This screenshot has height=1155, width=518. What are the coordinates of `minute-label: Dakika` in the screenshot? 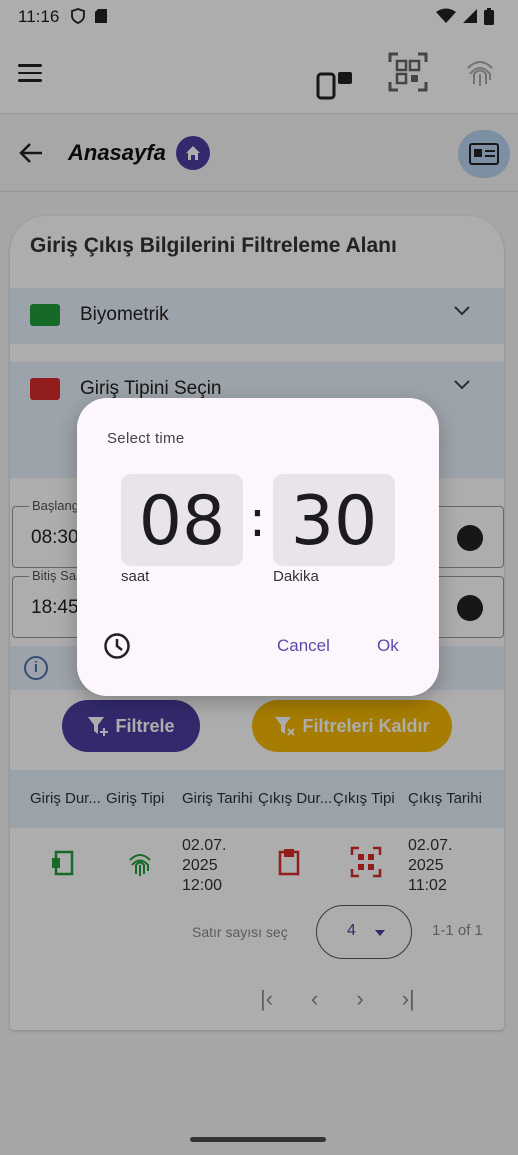 It's located at (296, 576).